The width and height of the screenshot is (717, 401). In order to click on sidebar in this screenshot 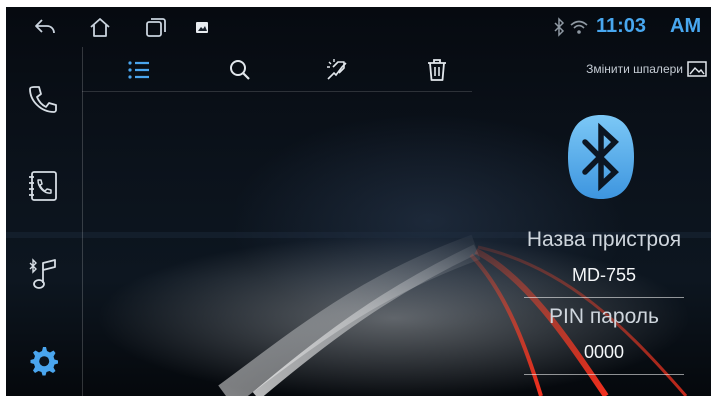, I will do `click(44, 221)`.